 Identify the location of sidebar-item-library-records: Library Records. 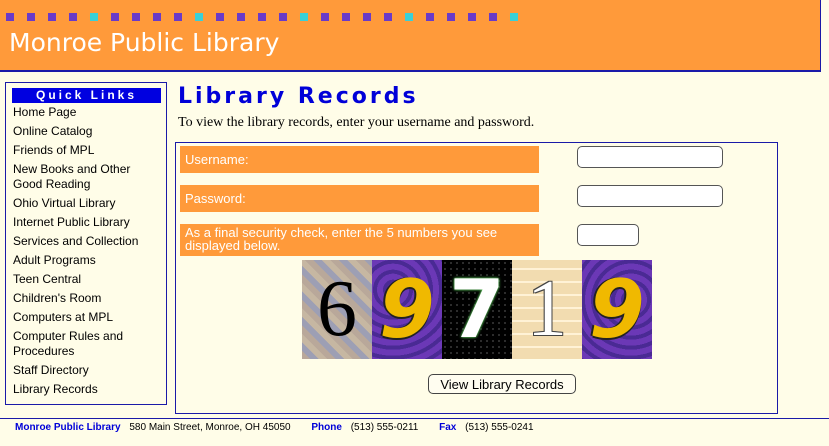
(88, 389).